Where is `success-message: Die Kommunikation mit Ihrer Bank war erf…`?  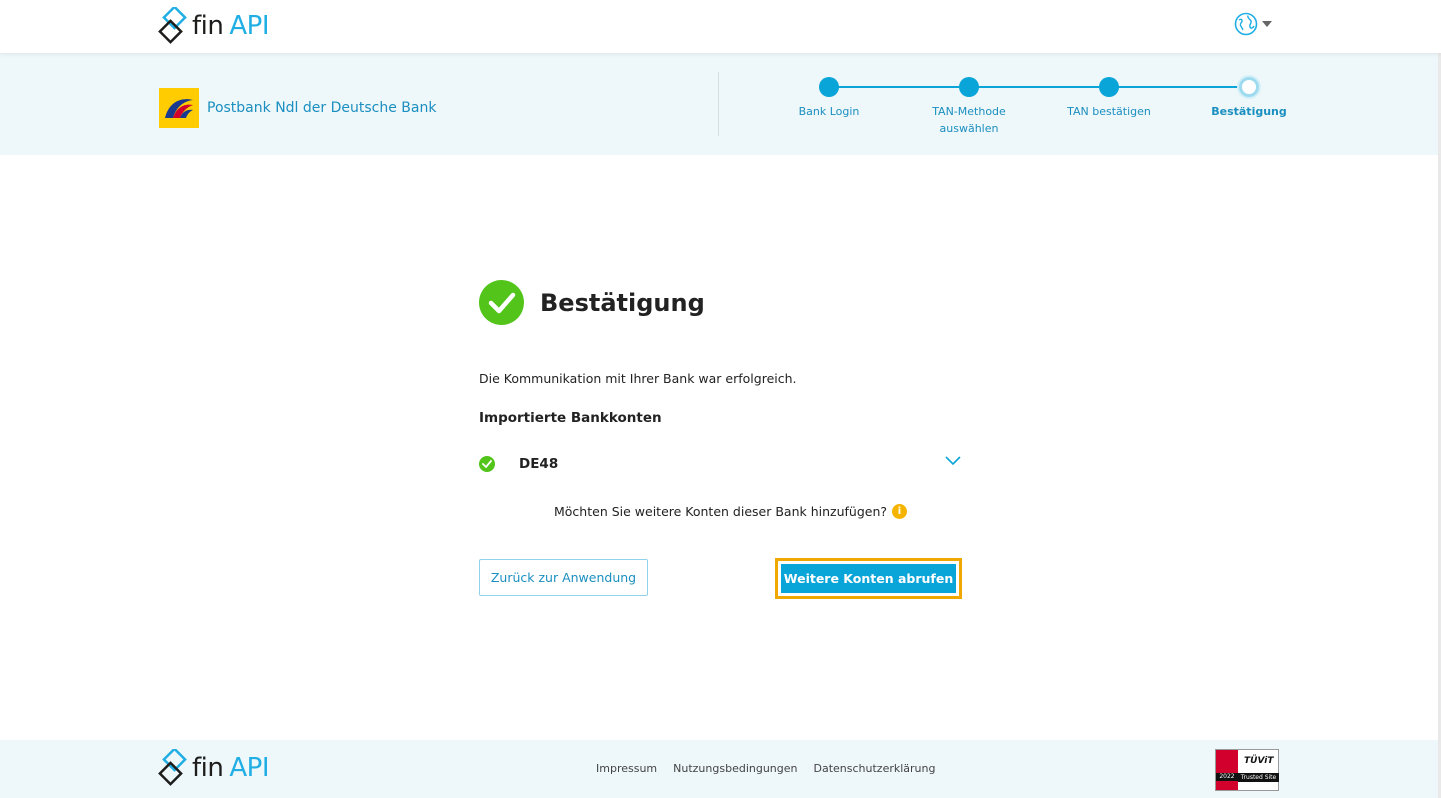
success-message: Die Kommunikation mit Ihrer Bank war erf… is located at coordinates (638, 378).